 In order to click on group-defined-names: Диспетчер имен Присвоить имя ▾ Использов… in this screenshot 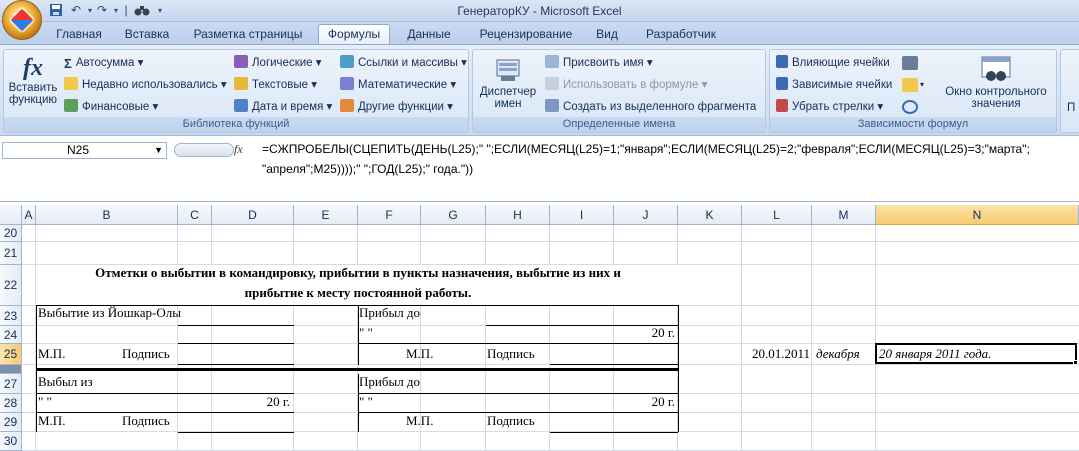, I will do `click(619, 91)`.